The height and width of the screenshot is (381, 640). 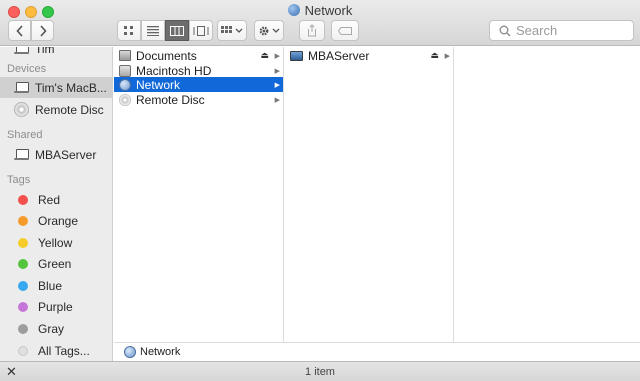 I want to click on green-tag-dot, so click(x=23, y=263).